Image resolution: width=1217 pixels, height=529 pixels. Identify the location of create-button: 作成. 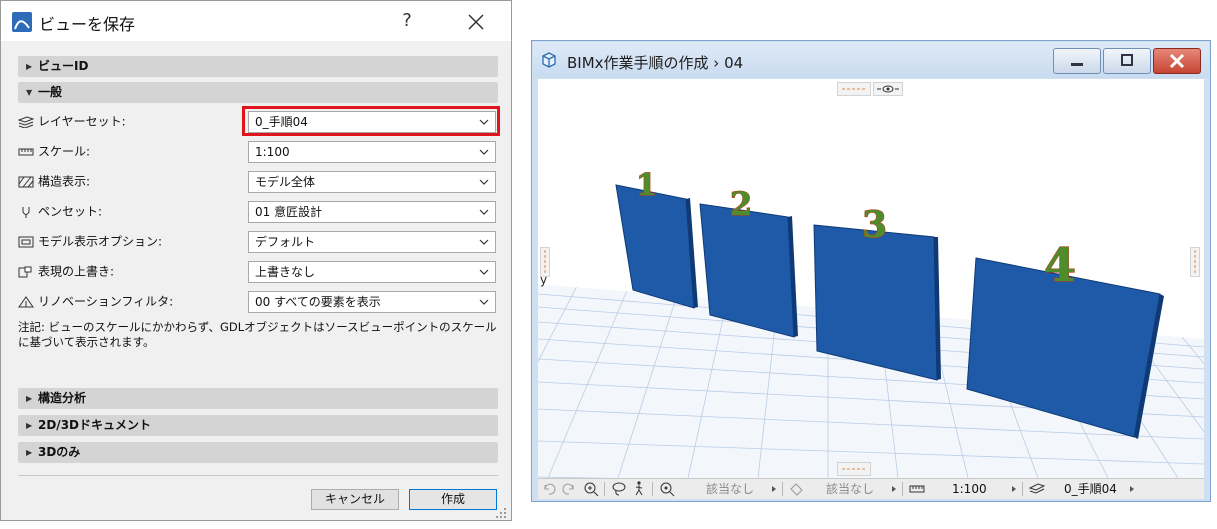
(453, 499).